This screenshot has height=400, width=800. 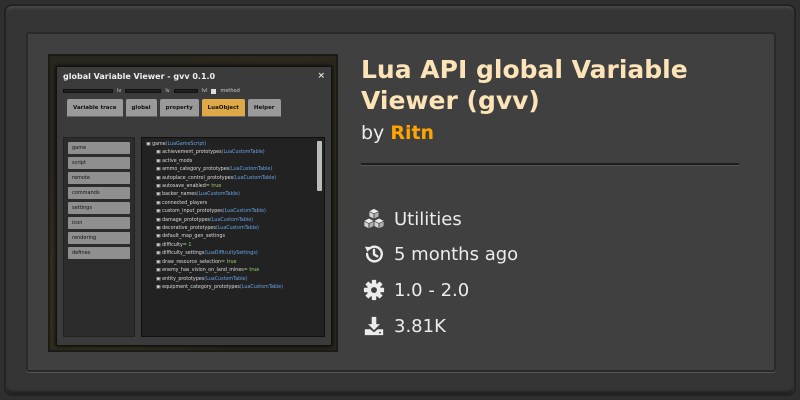 What do you see at coordinates (159, 144) in the screenshot?
I see `gvv-tree-name: game` at bounding box center [159, 144].